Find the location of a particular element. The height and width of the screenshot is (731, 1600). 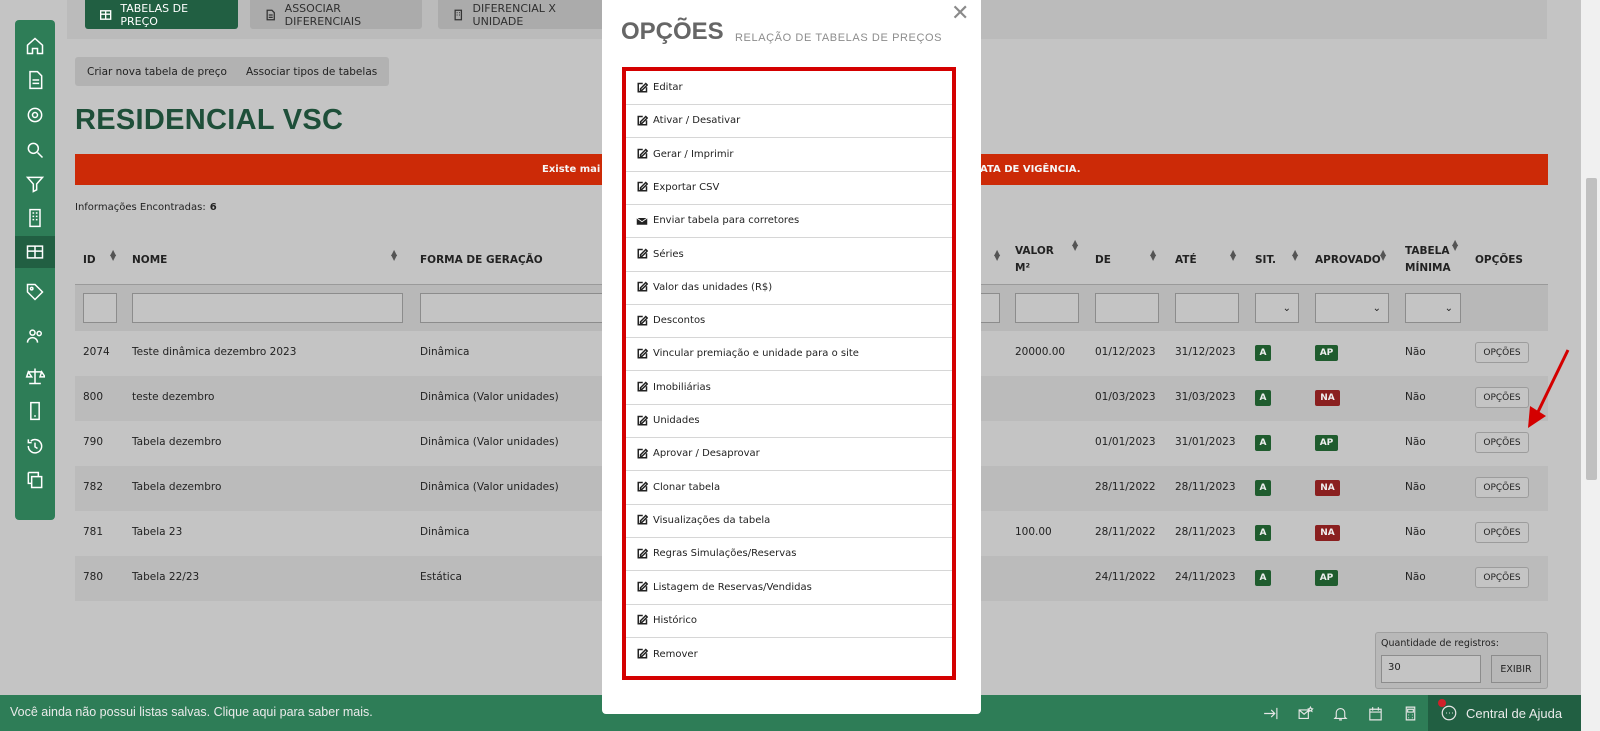

building-icon is located at coordinates (35, 218).